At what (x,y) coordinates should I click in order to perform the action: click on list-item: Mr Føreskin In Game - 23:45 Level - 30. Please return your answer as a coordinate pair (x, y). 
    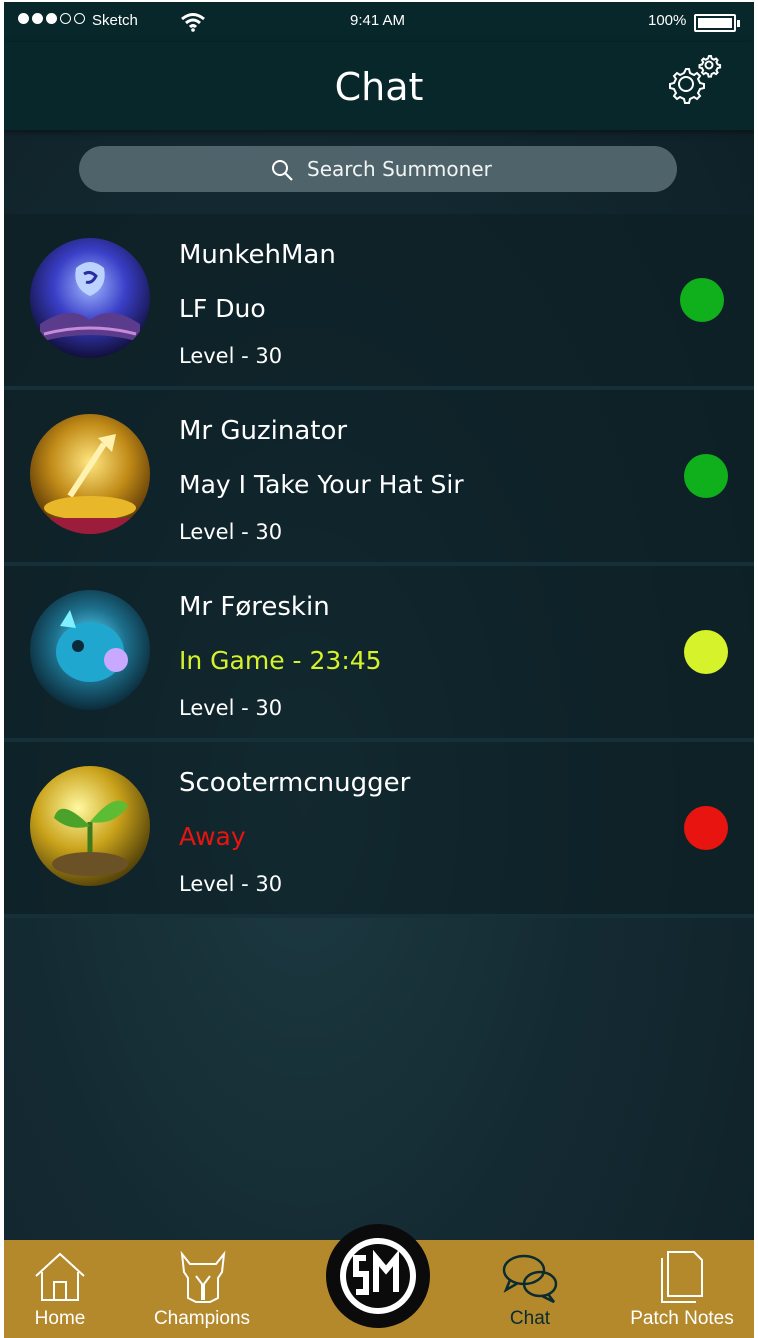
    Looking at the image, I should click on (379, 654).